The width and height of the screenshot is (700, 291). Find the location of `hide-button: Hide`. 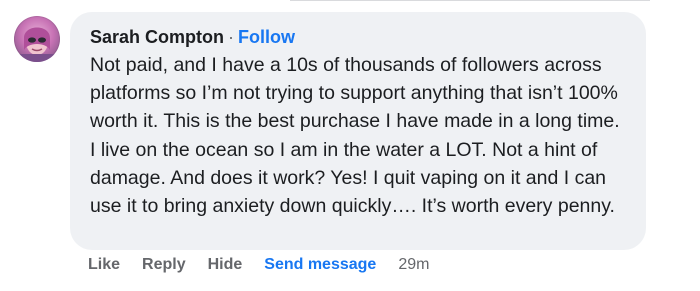

hide-button: Hide is located at coordinates (225, 265).